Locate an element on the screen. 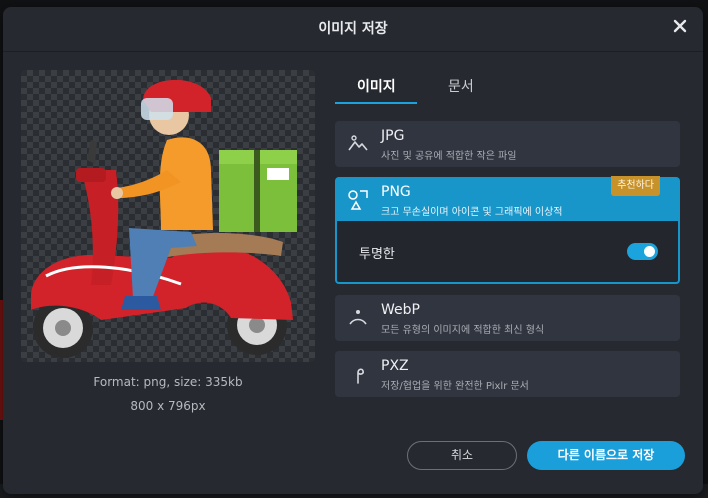 This screenshot has width=708, height=498. format-description: 모든 유형의 이미지에 적합한 최신 형식 is located at coordinates (463, 330).